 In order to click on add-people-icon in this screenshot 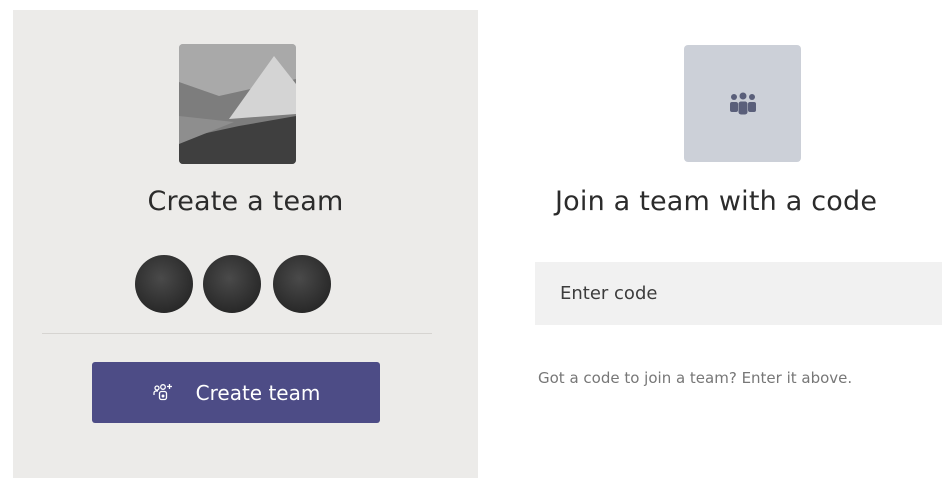, I will do `click(163, 393)`.